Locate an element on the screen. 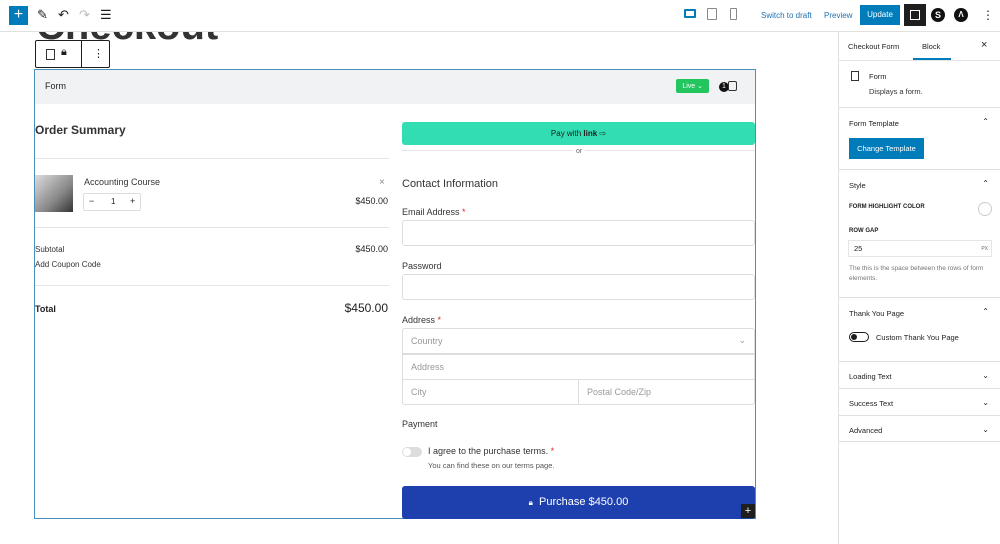  update-button: Update is located at coordinates (880, 15).